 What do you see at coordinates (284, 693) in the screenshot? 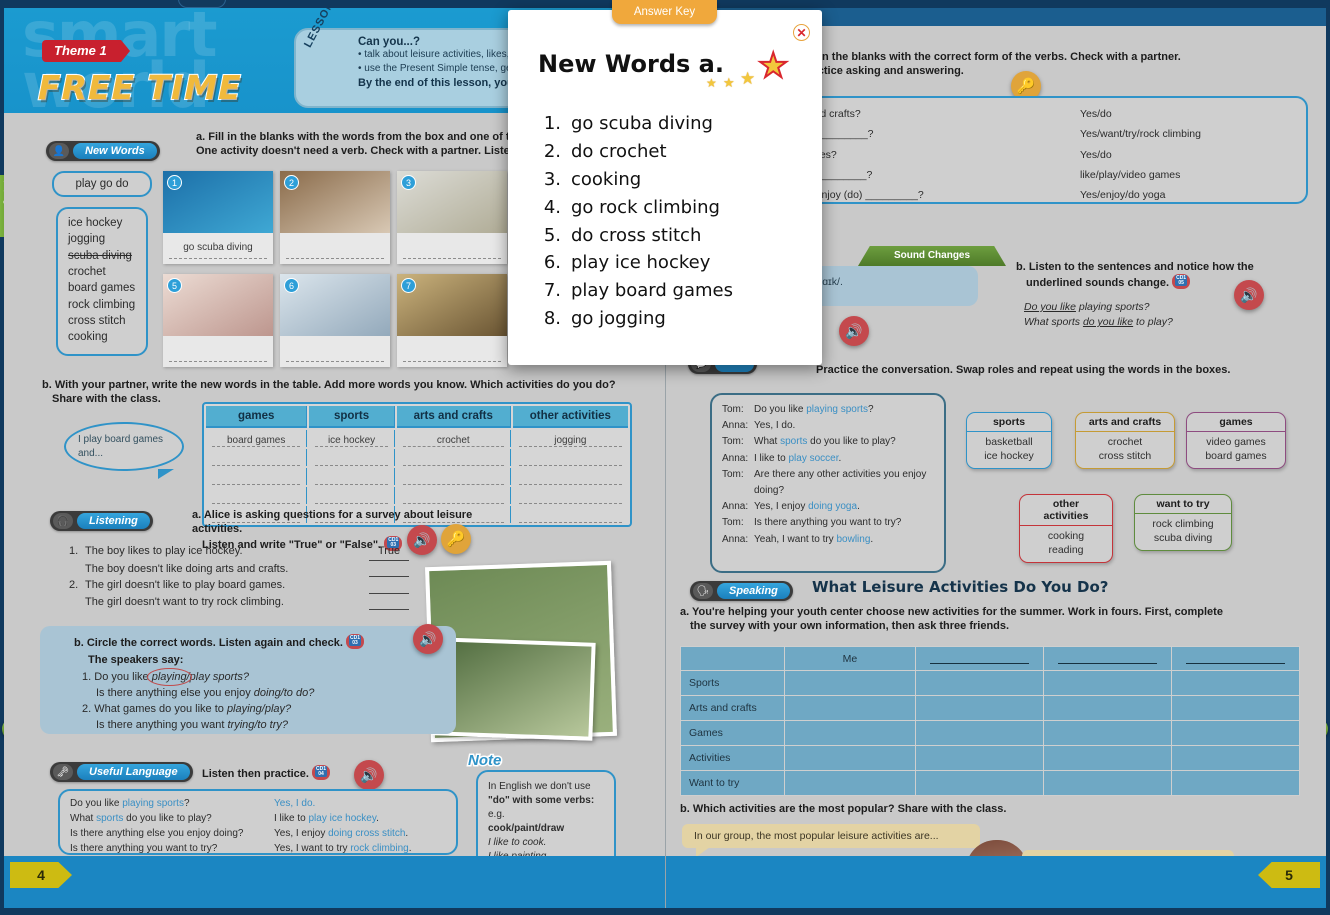
I see `line-post: doing/to do?` at bounding box center [284, 693].